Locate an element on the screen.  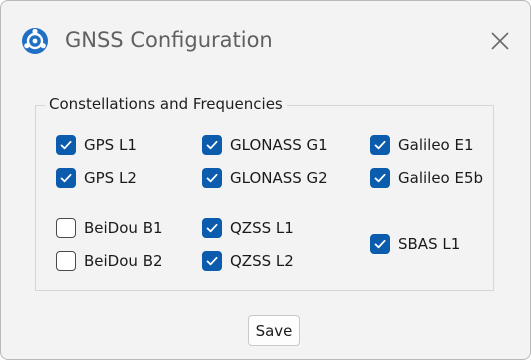
checkbox-qzss-l2: QZSS L2 is located at coordinates (248, 261).